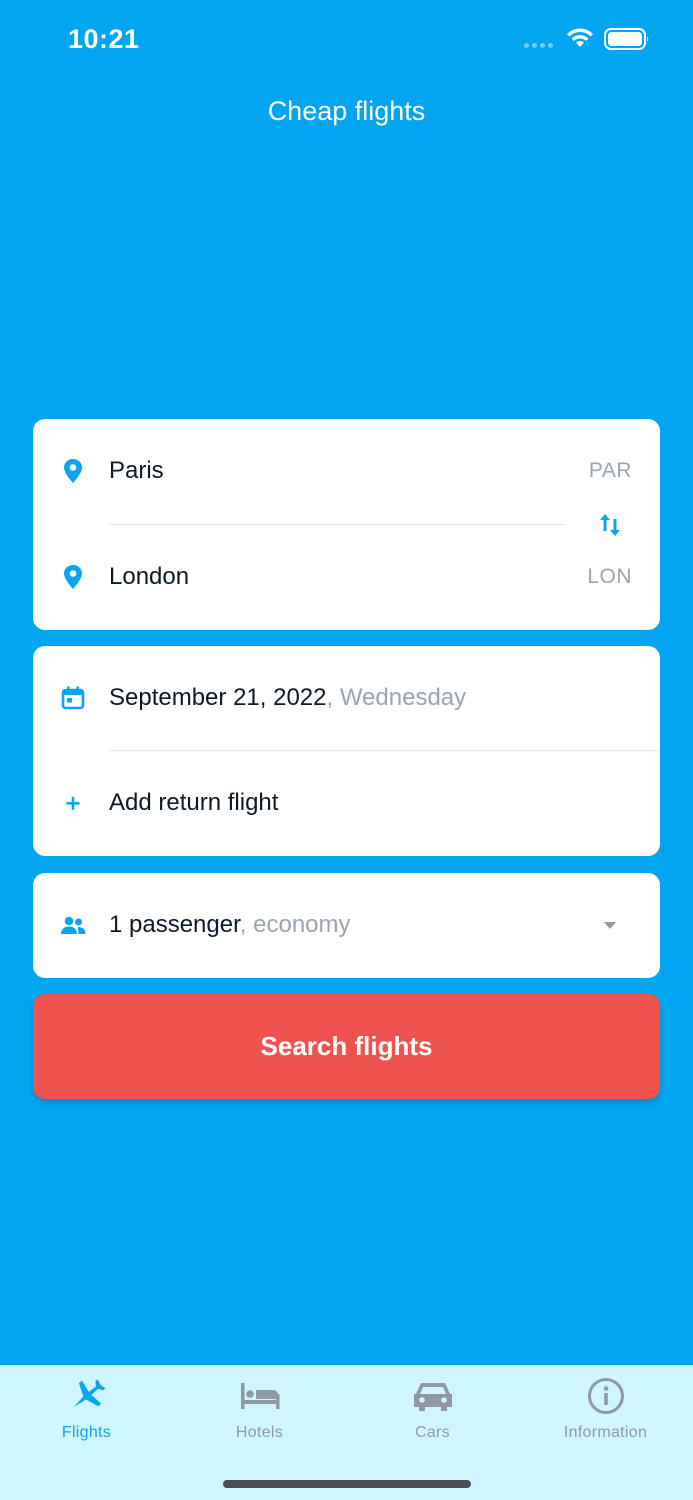  Describe the element at coordinates (194, 802) in the screenshot. I see `add-return-flight-label: Add return flight` at that location.